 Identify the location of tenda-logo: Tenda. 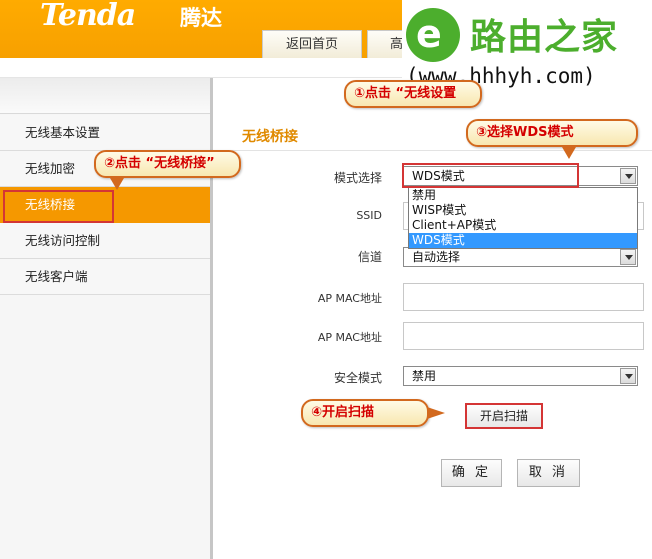
(88, 16).